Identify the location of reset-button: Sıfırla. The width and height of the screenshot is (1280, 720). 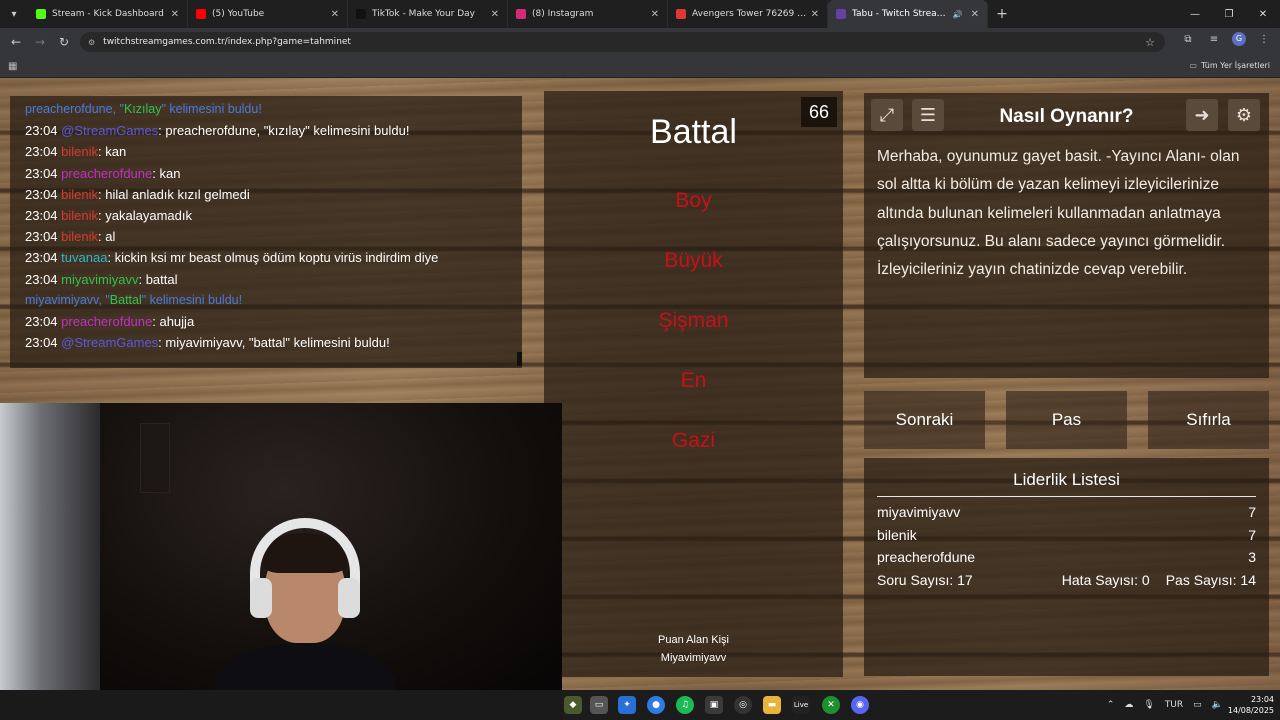
(1208, 420).